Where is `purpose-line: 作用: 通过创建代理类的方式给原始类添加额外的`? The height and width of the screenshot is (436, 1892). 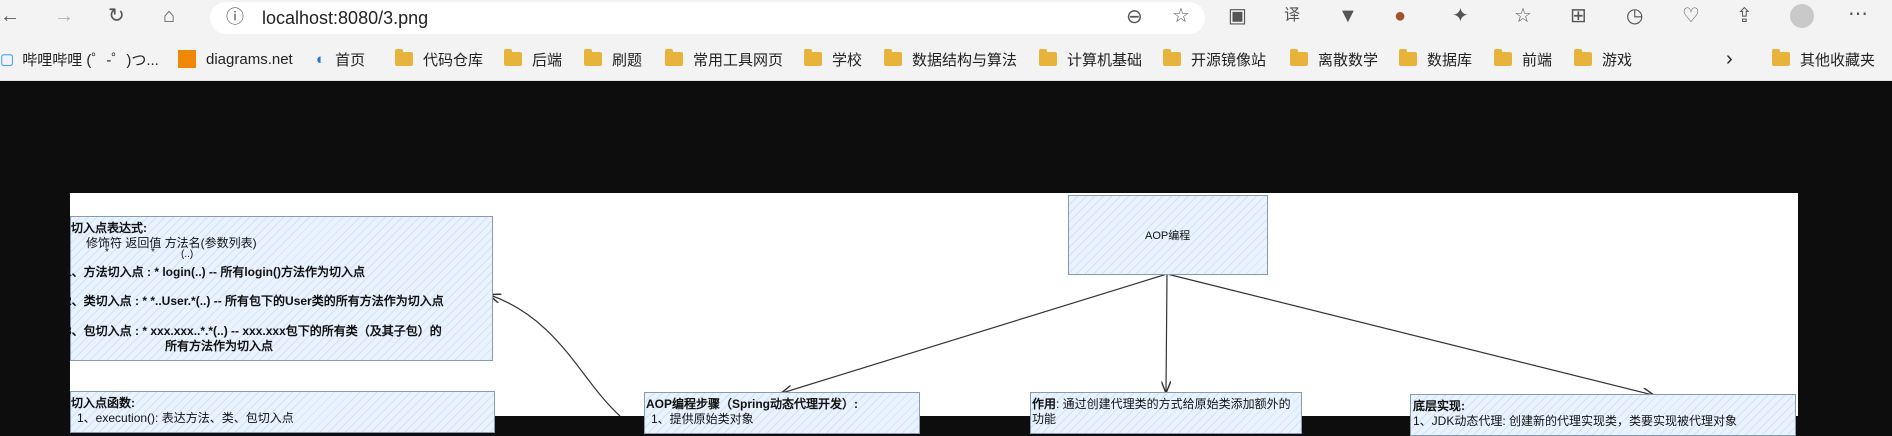
purpose-line: 作用: 通过创建代理类的方式给原始类添加额外的 is located at coordinates (1161, 403).